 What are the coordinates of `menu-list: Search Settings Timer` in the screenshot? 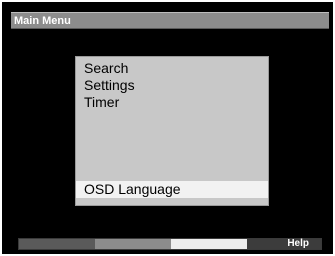 It's located at (172, 85).